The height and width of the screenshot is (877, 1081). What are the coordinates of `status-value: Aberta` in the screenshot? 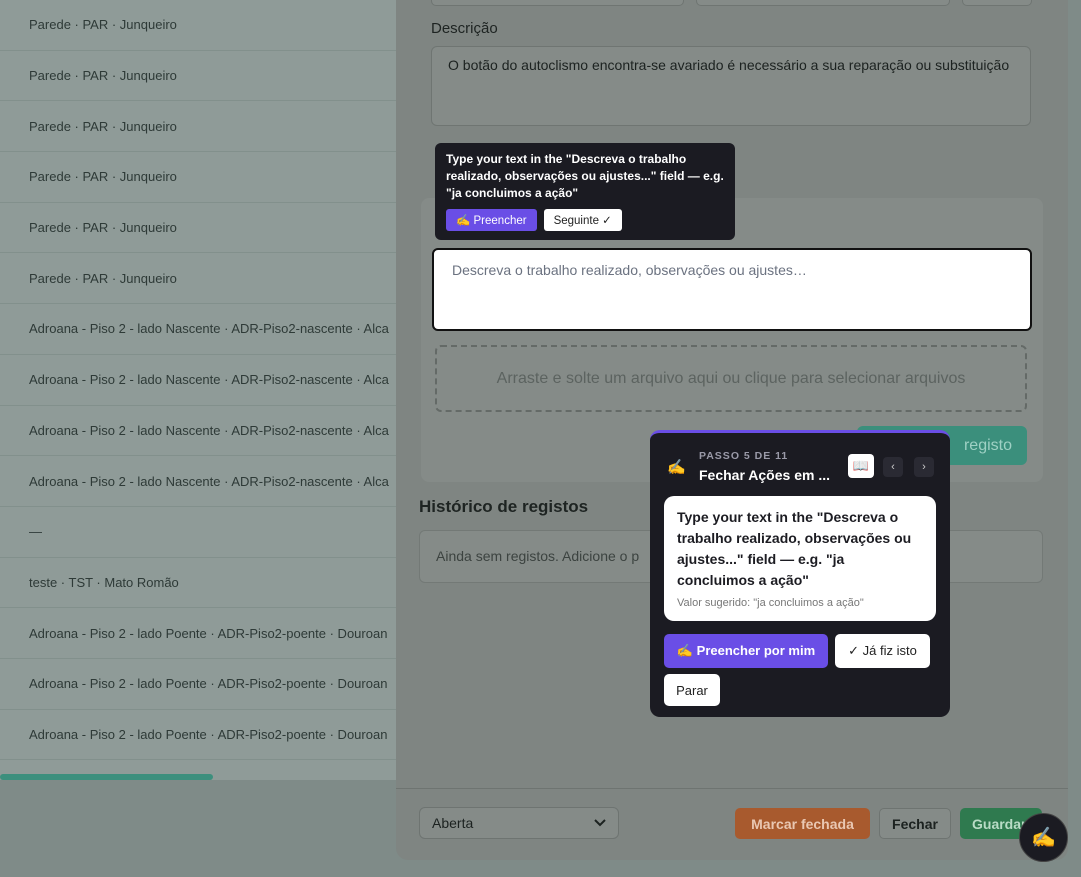 It's located at (453, 823).